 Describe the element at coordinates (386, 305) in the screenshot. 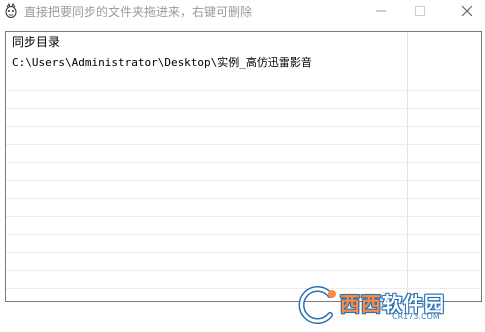

I see `site-watermark: 西西软件园 CR173.COM` at that location.